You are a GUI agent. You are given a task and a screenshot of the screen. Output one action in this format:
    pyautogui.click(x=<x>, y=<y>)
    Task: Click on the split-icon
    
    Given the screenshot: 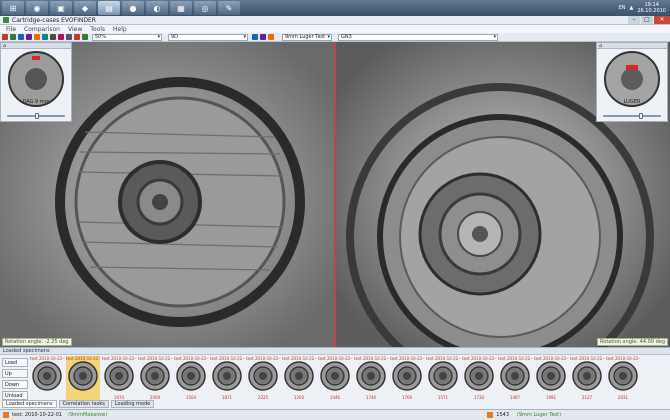 What is the action you would take?
    pyautogui.click(x=271, y=37)
    